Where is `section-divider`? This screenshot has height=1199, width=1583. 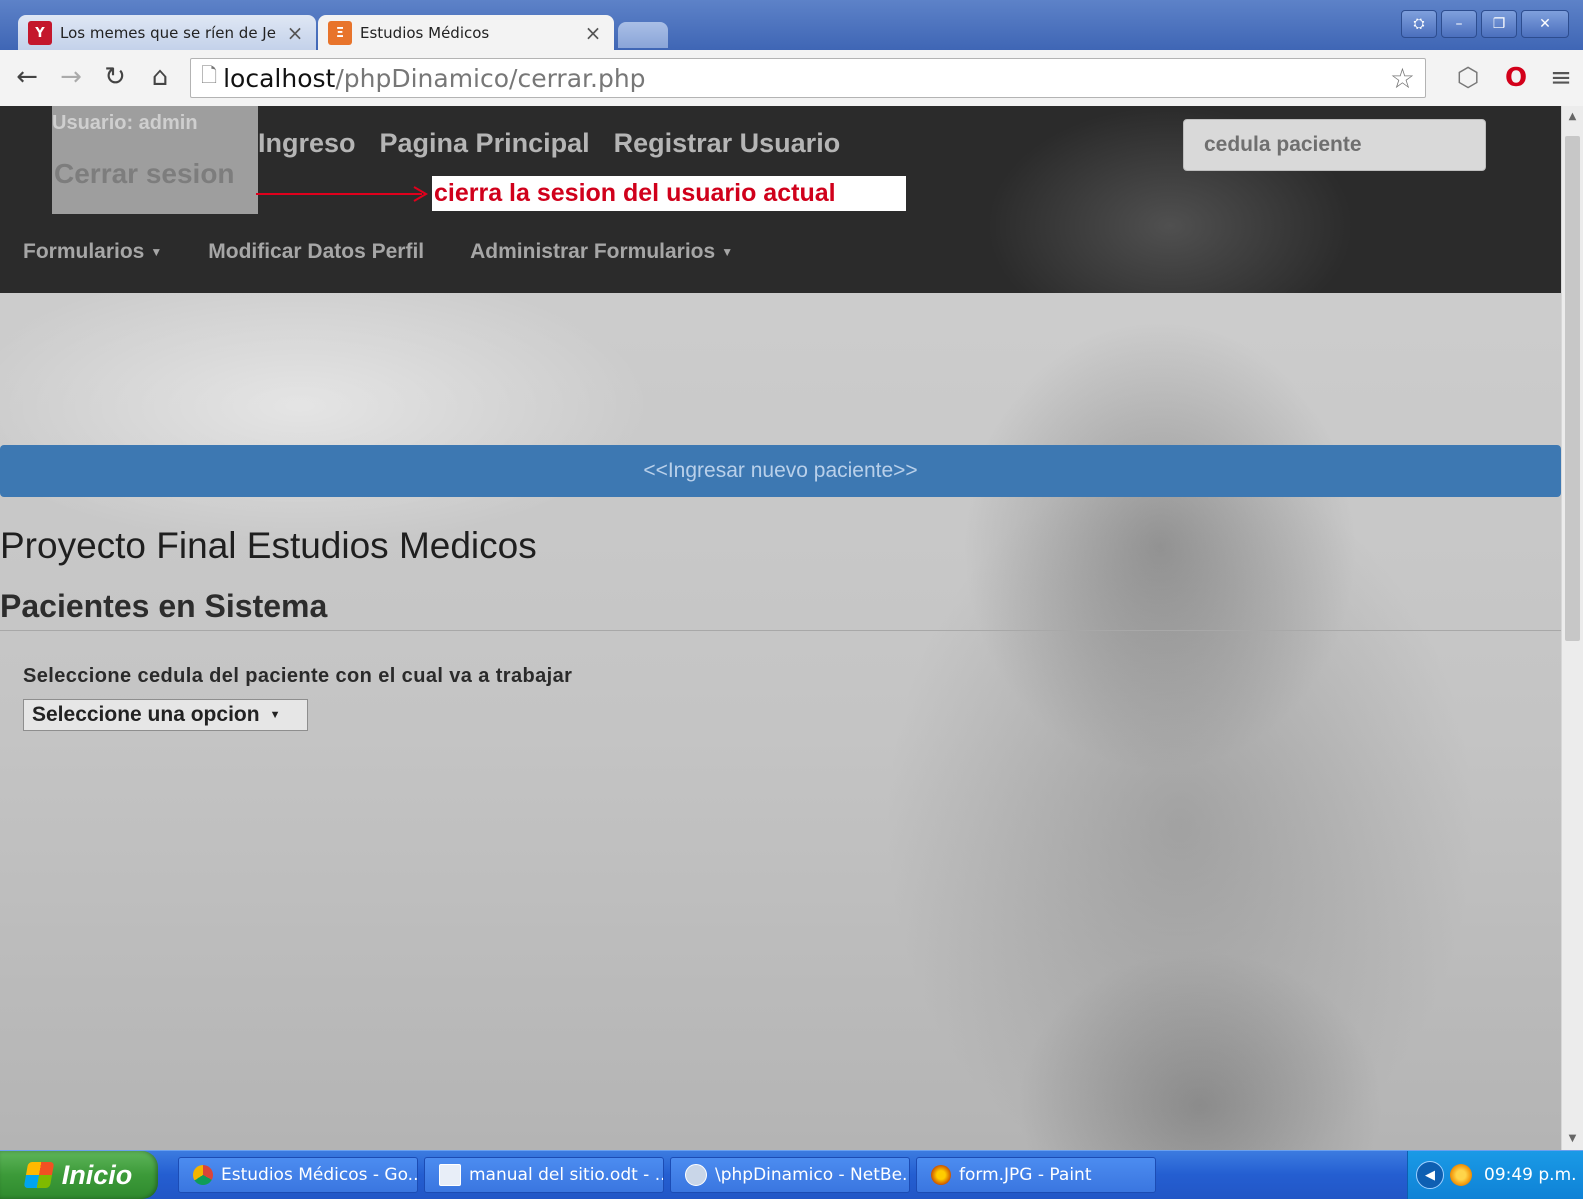
section-divider is located at coordinates (780, 630).